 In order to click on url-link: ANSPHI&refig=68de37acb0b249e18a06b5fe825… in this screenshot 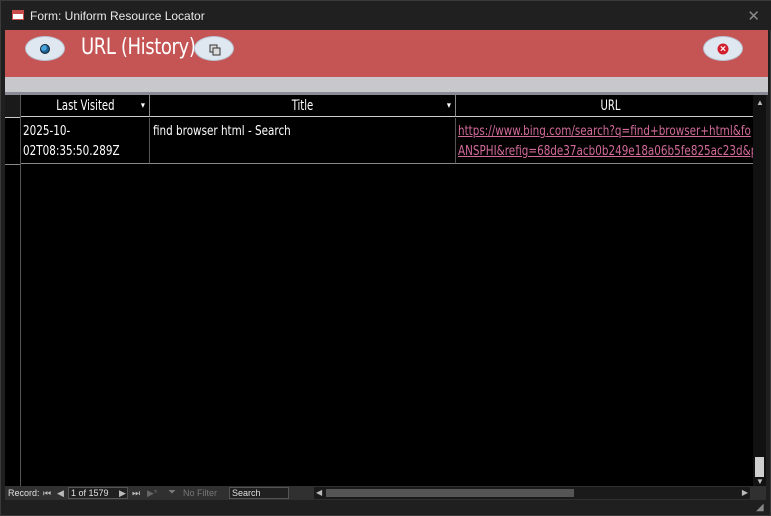, I will do `click(607, 152)`.